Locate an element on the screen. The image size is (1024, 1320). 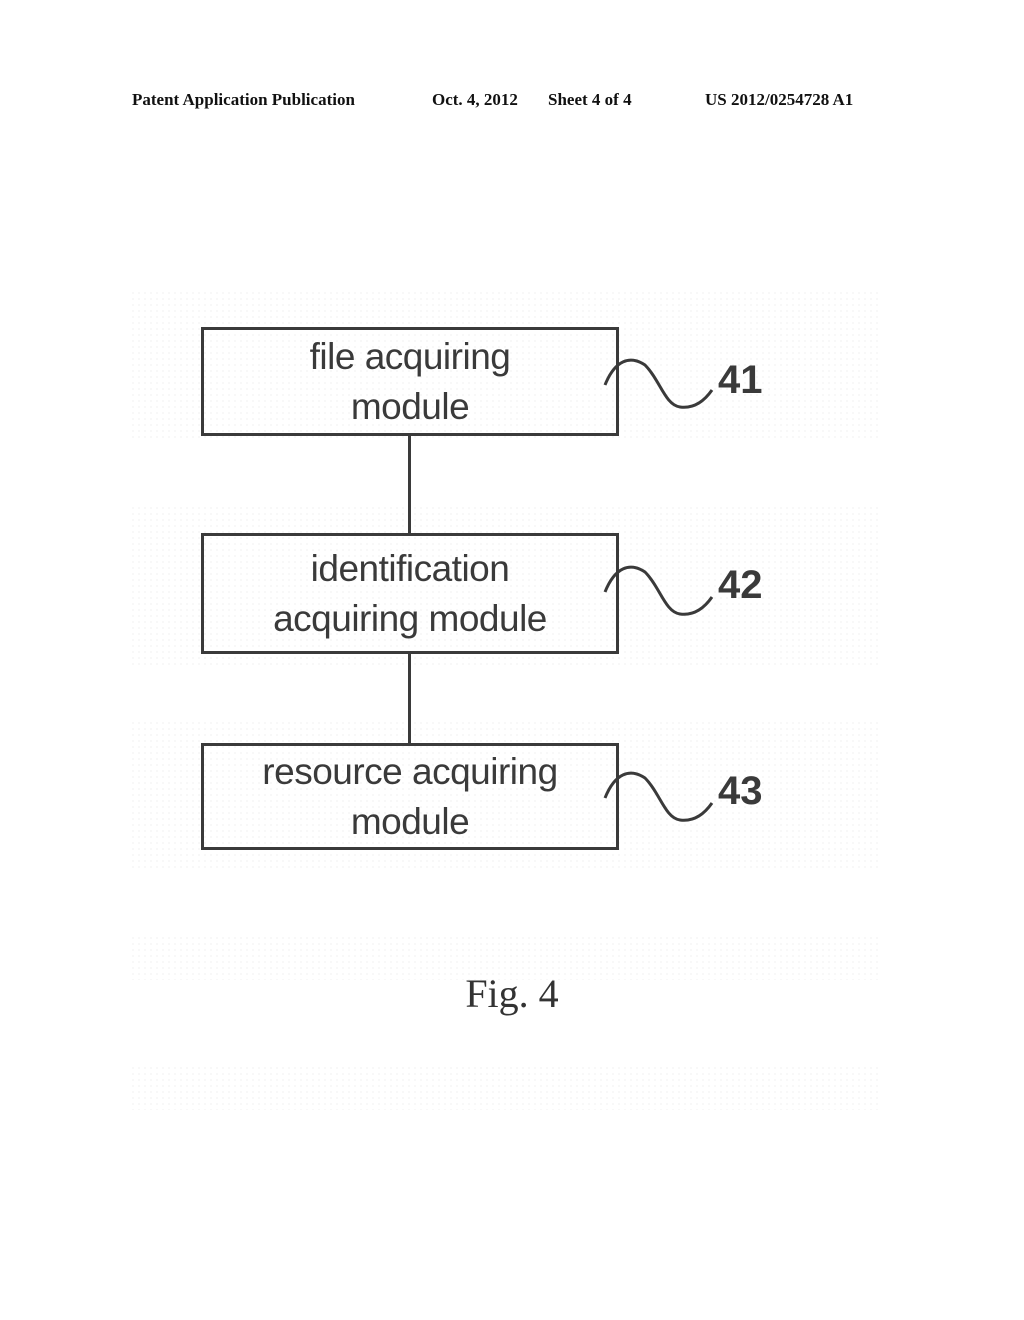
module-label-line: identification is located at coordinates (410, 568).